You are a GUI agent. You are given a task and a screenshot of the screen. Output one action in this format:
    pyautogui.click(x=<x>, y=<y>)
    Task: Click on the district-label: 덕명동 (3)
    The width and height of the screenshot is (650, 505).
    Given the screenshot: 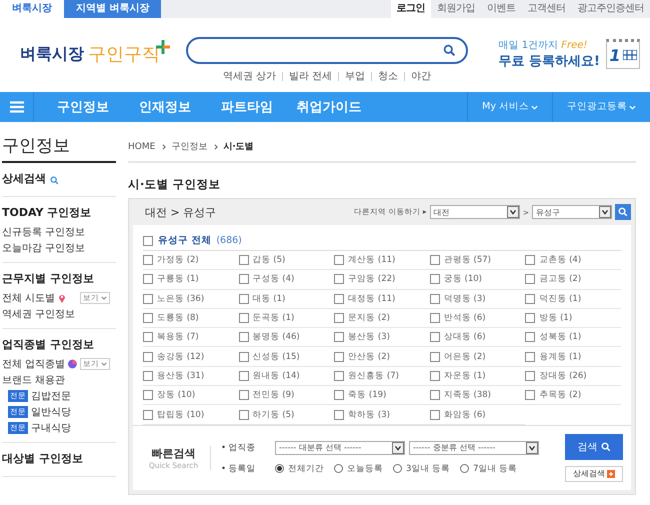 What is the action you would take?
    pyautogui.click(x=465, y=298)
    